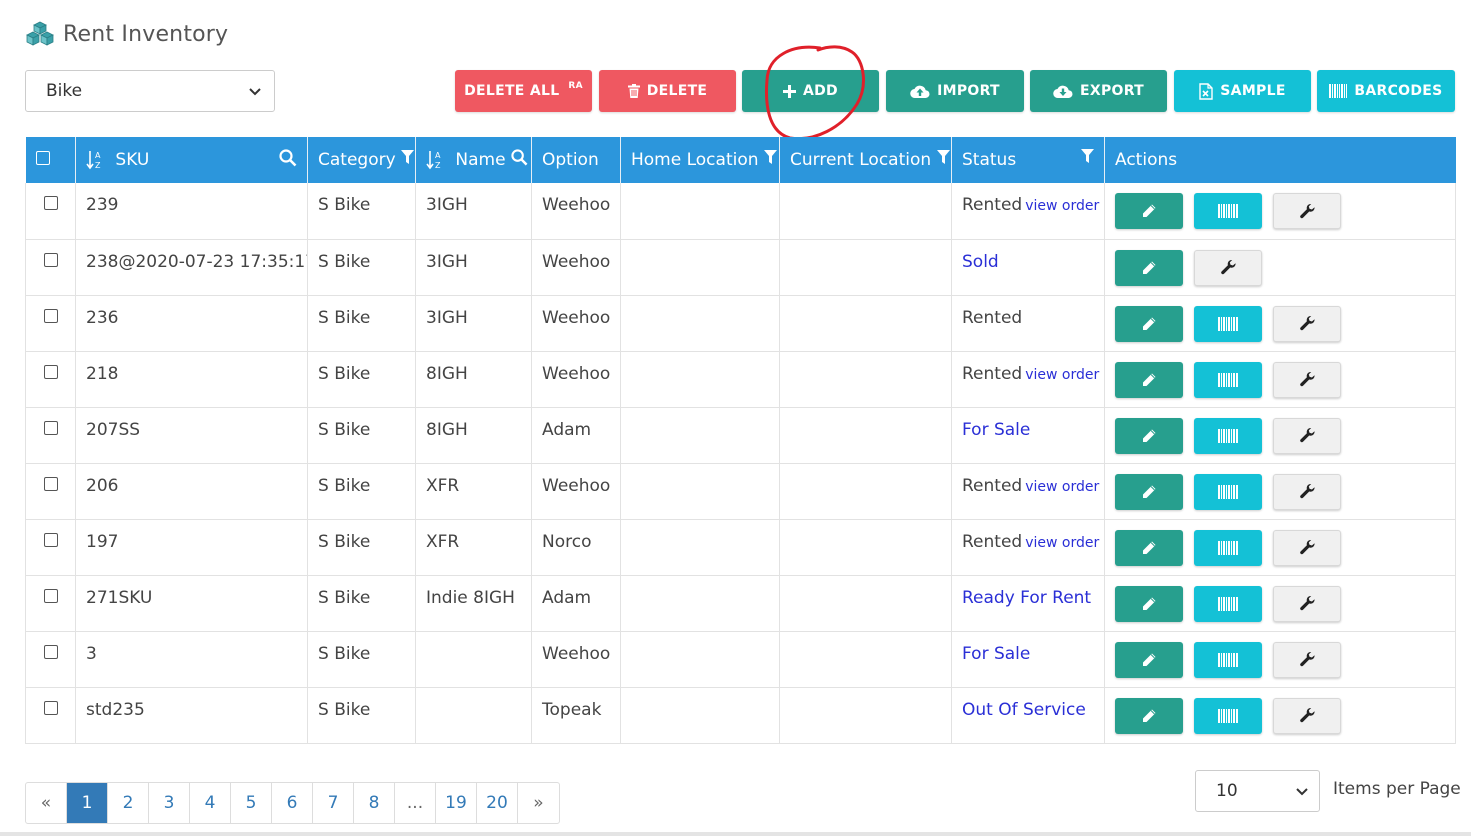 This screenshot has height=836, width=1471. I want to click on column-actions-label: Actions, so click(1146, 160).